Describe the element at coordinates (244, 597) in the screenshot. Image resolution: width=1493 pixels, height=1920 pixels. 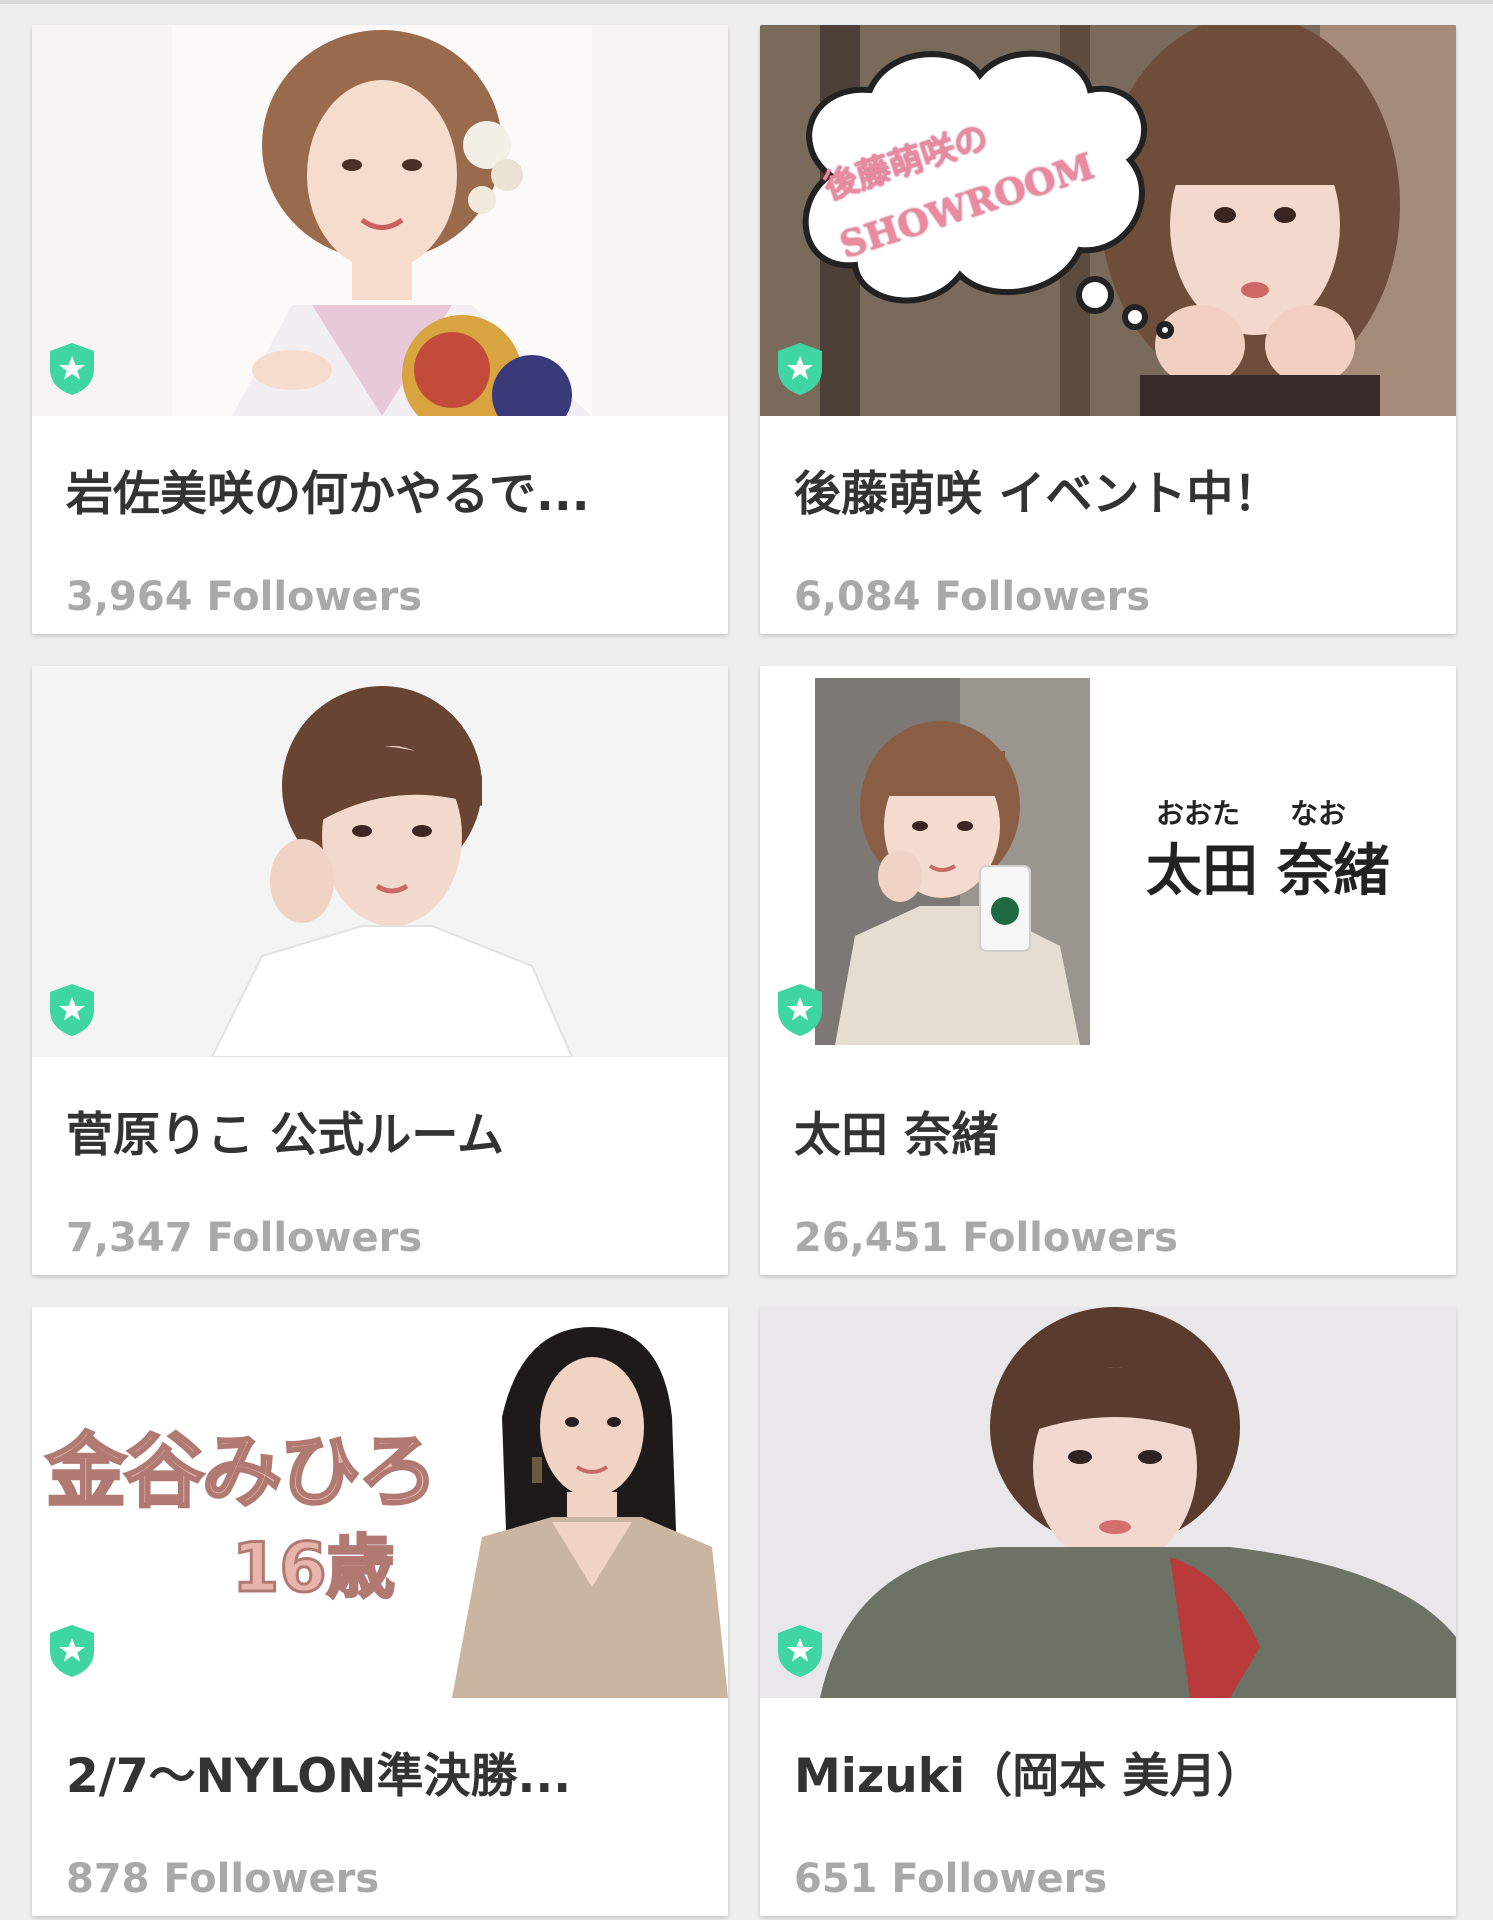
I see `follower-count: 3,964 Followers` at that location.